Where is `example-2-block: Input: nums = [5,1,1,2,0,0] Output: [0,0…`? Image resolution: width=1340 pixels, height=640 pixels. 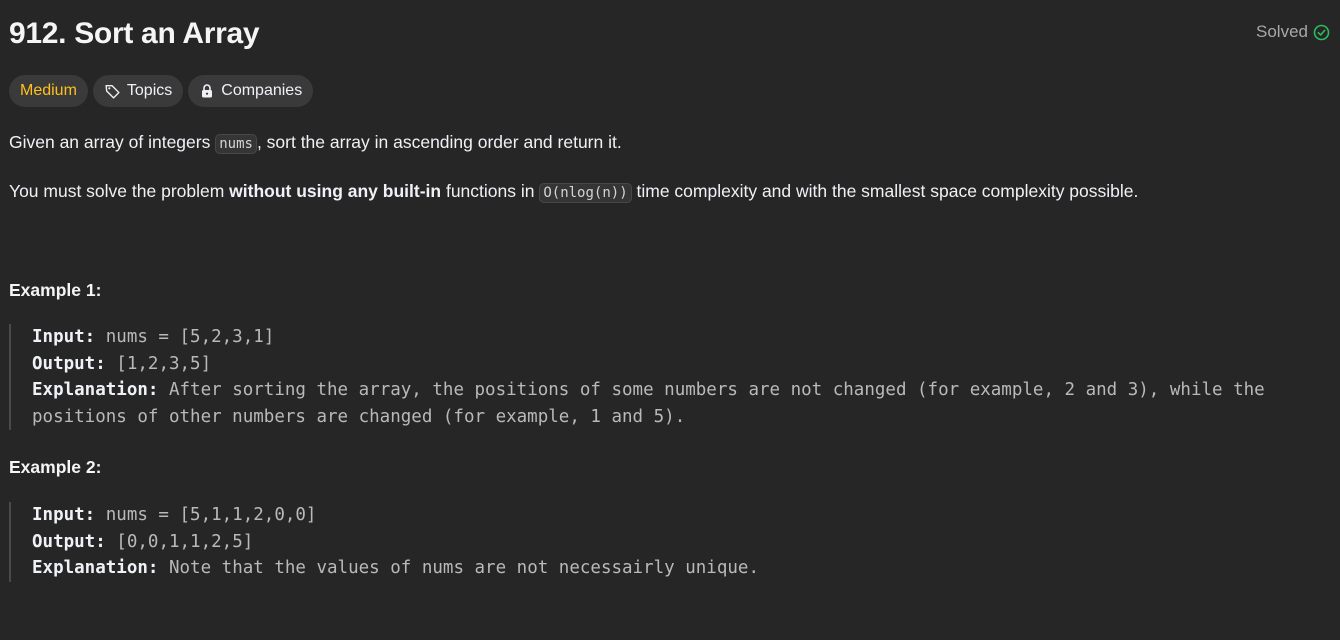 example-2-block: Input: nums = [5,1,1,2,0,0] Output: [0,0… is located at coordinates (669, 542).